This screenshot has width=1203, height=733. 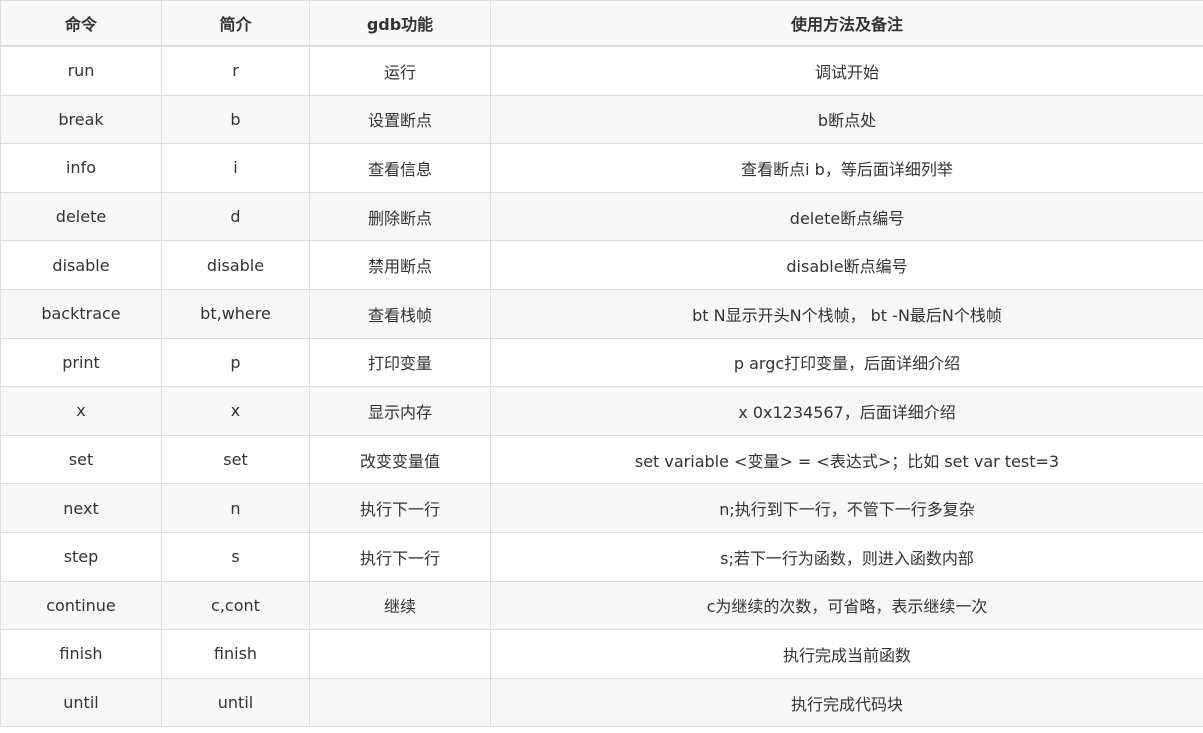 What do you see at coordinates (846, 168) in the screenshot?
I see `cell-usage: 查看断点i b，等后面详细列举` at bounding box center [846, 168].